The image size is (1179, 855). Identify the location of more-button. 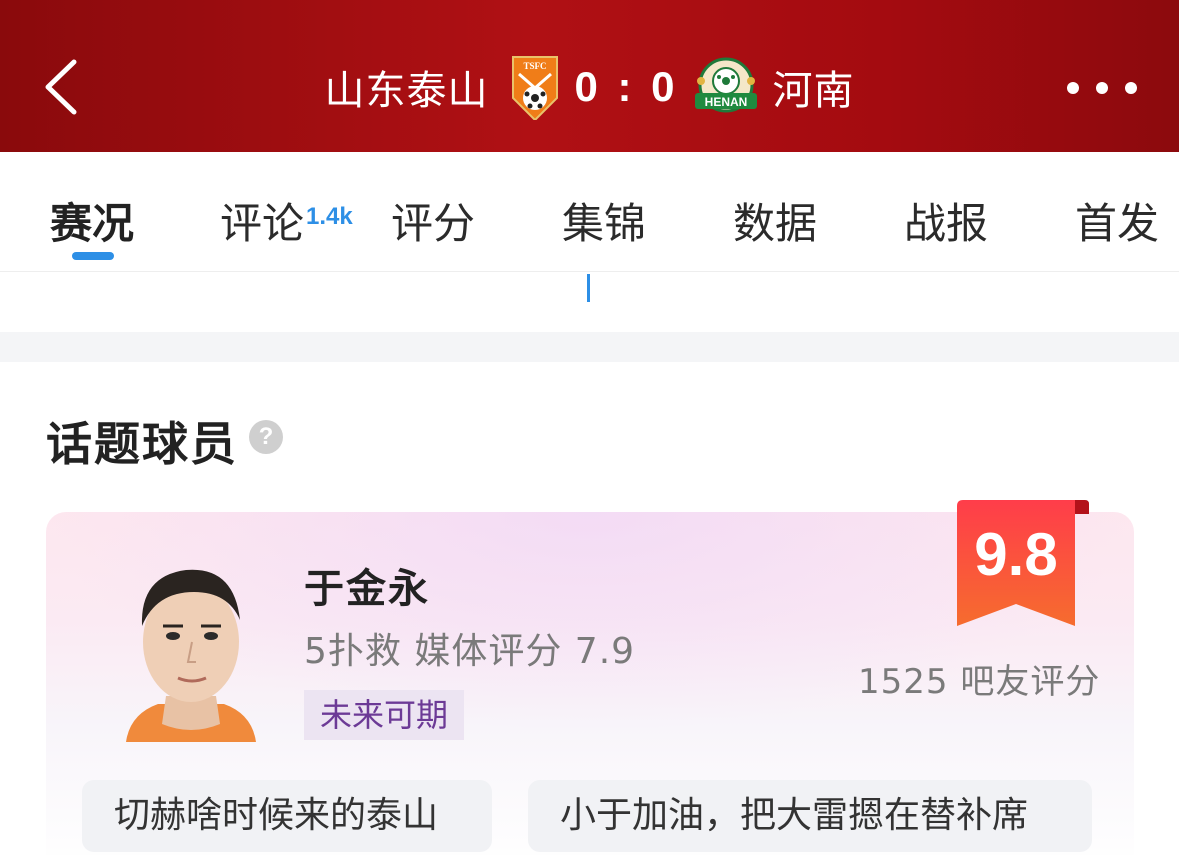
(1102, 88).